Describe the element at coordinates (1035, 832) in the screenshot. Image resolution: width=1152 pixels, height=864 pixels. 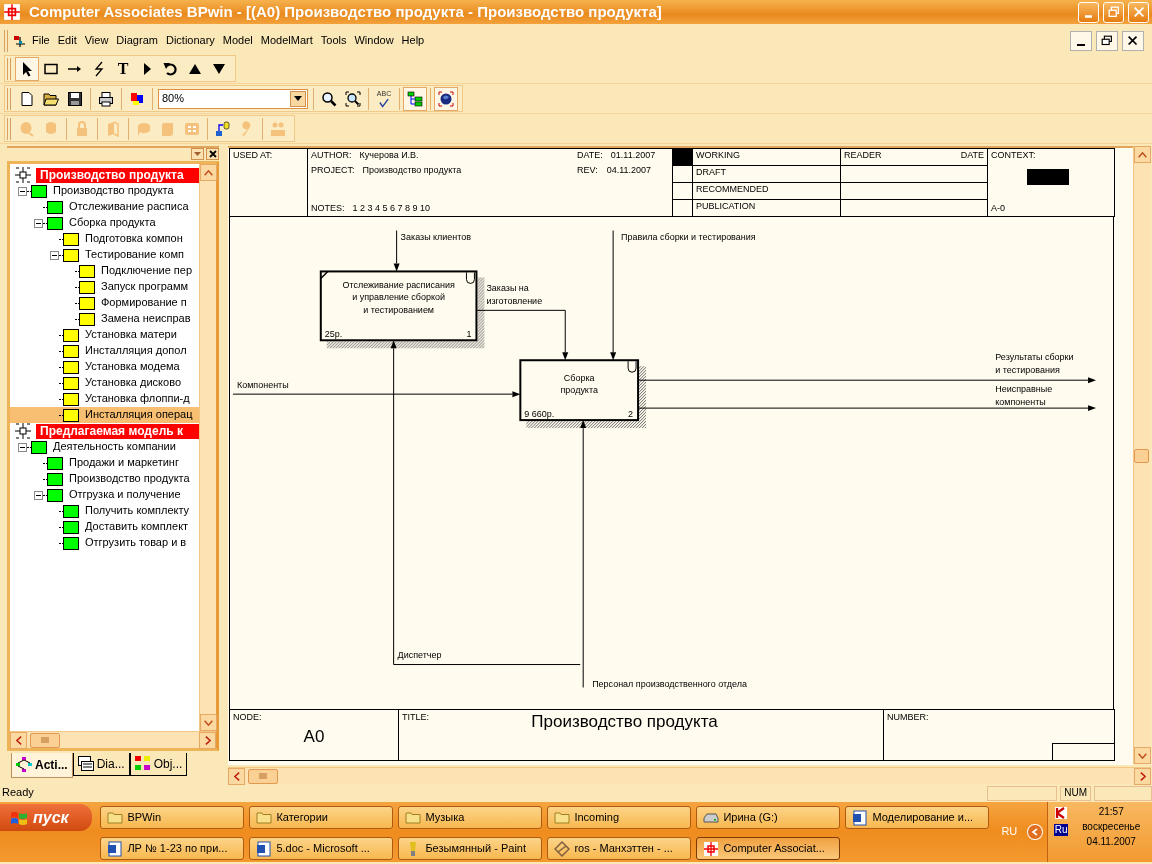
I see `chevron-button` at that location.